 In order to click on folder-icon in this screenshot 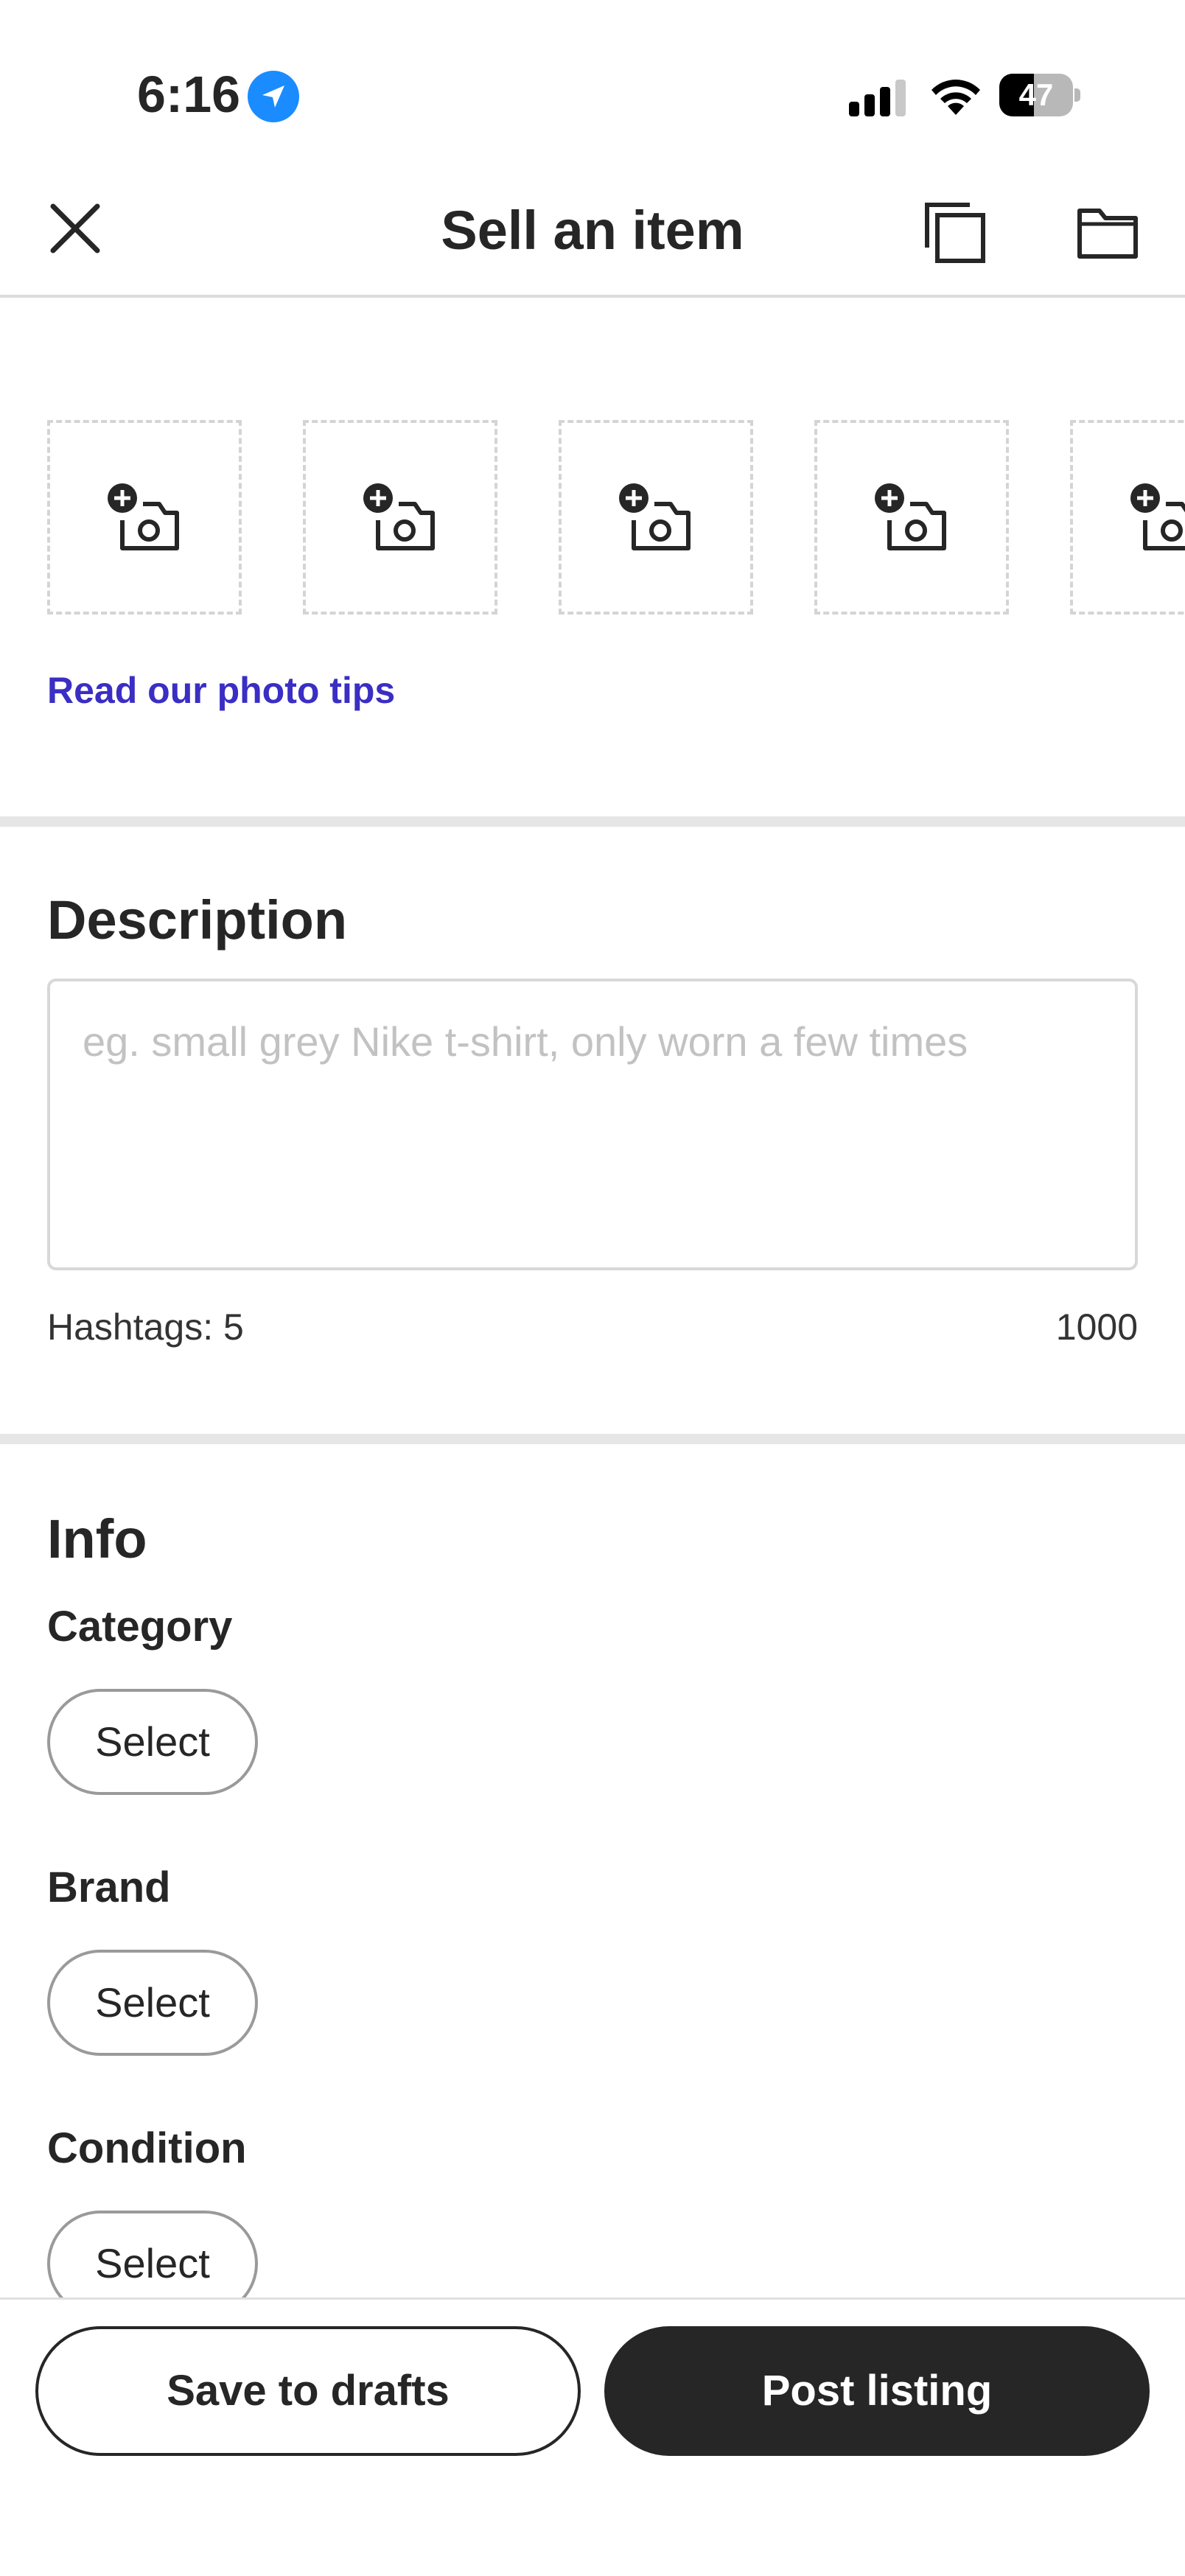, I will do `click(1107, 234)`.